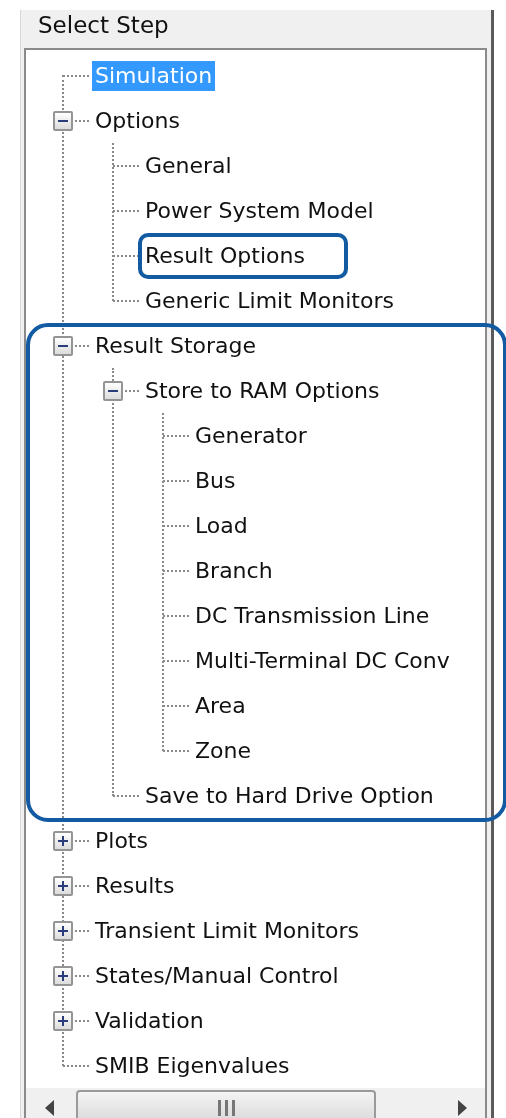 Image resolution: width=506 pixels, height=1118 pixels. I want to click on tree-item: Area, so click(220, 705).